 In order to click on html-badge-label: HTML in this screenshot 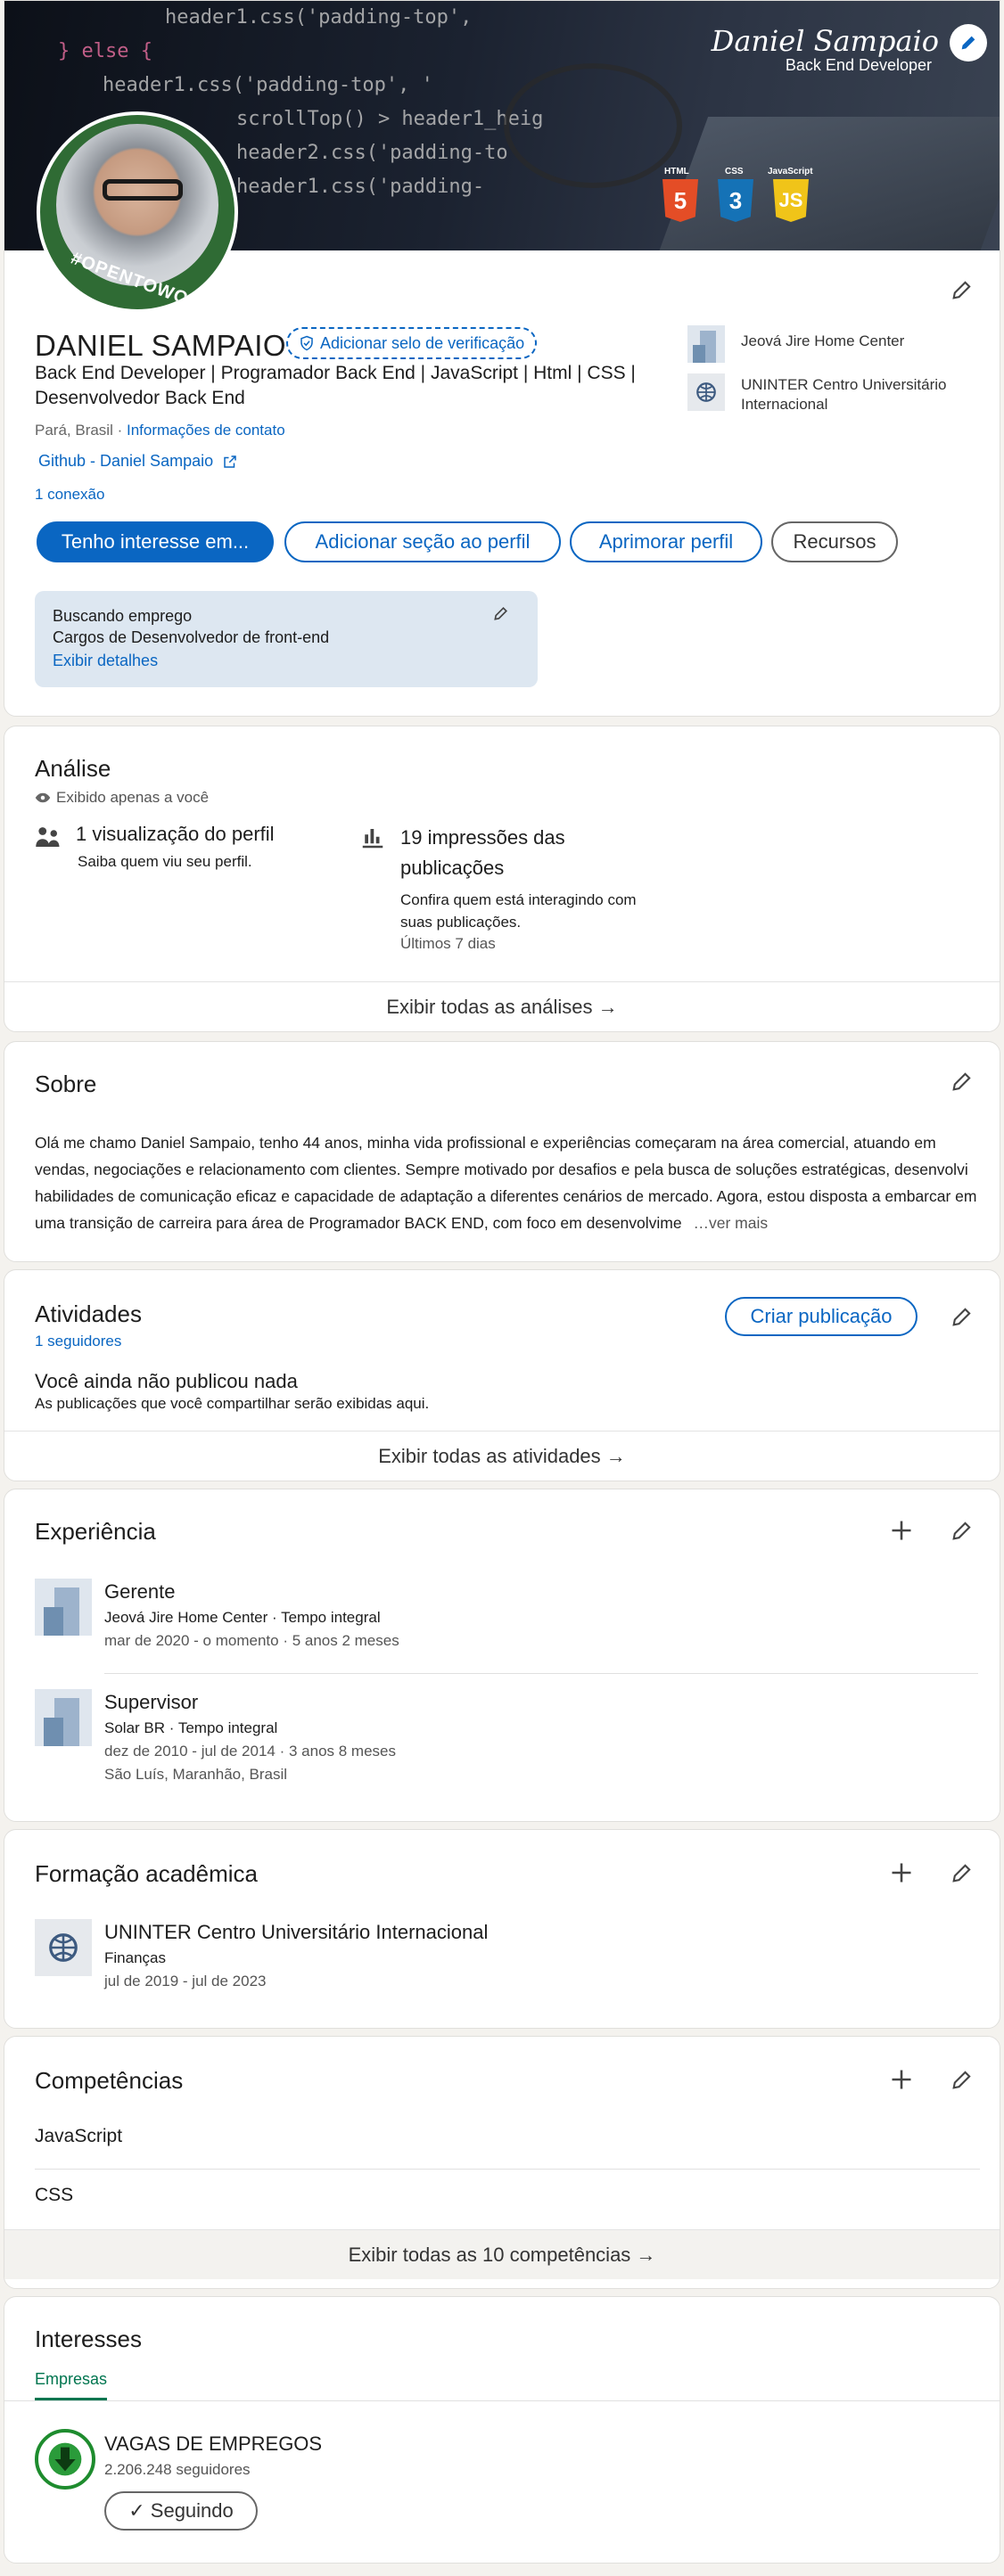, I will do `click(676, 172)`.